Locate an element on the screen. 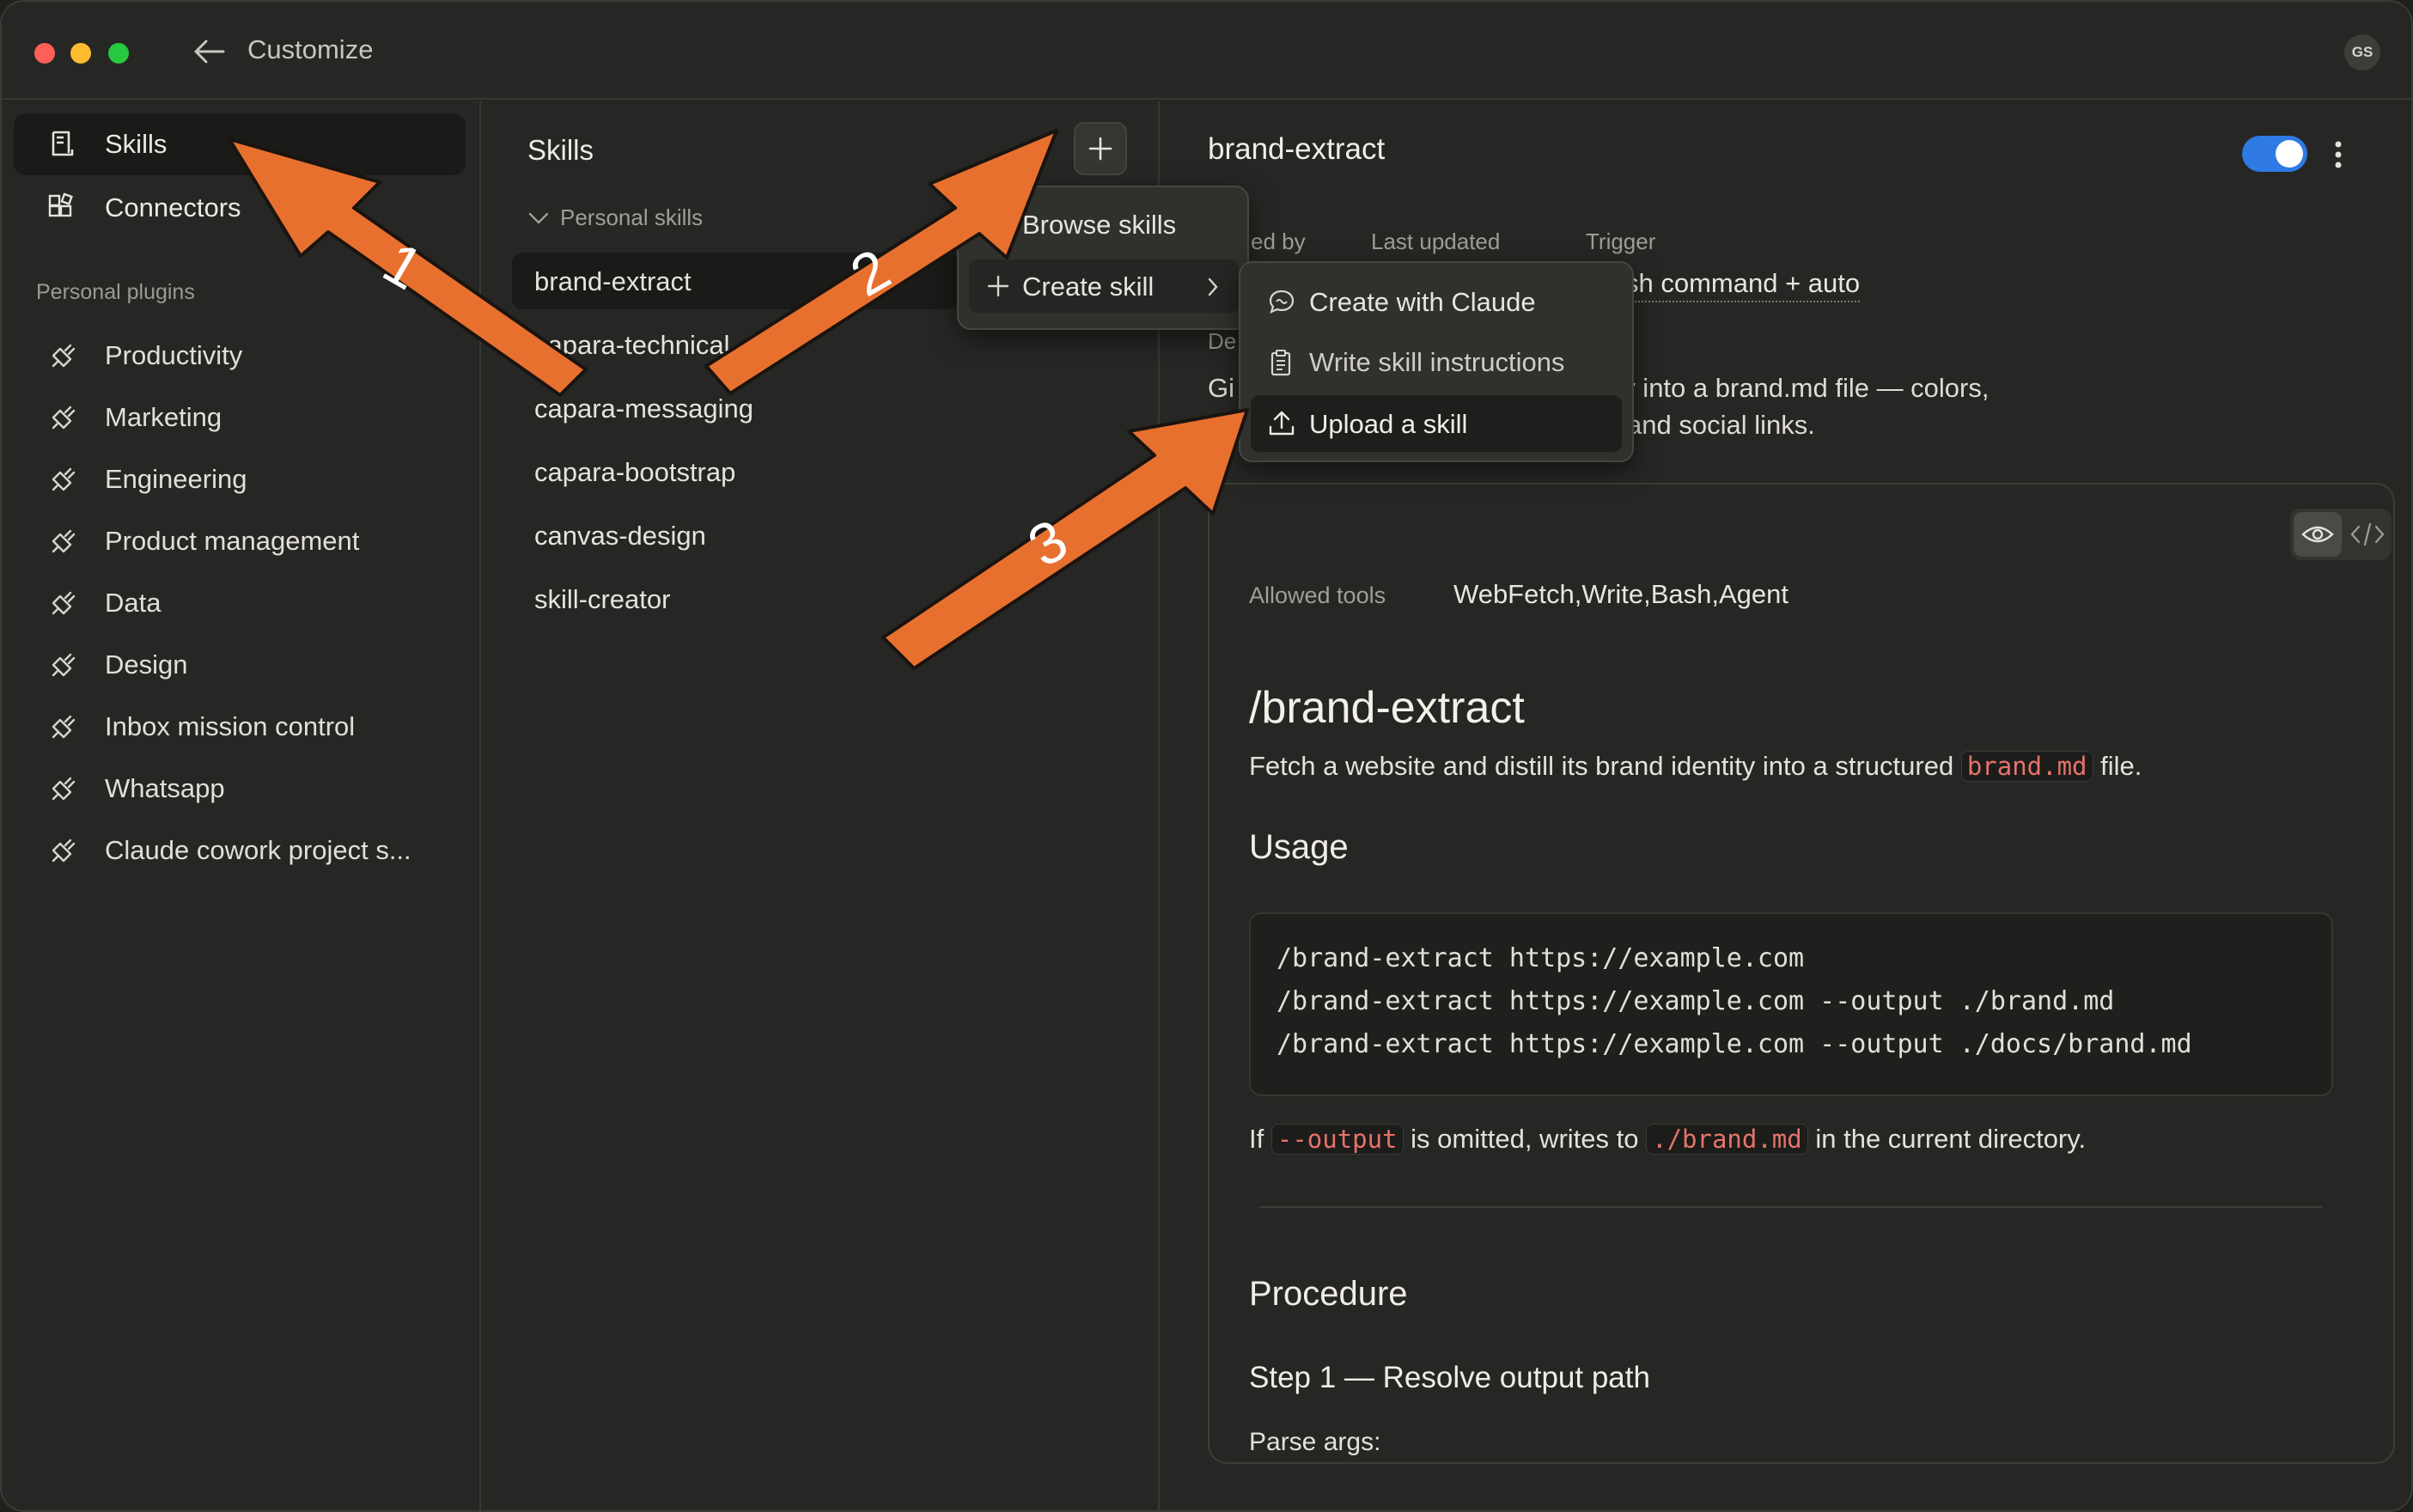 This screenshot has width=2413, height=1512. code-line: /brand-extract https://example.com is located at coordinates (1541, 958).